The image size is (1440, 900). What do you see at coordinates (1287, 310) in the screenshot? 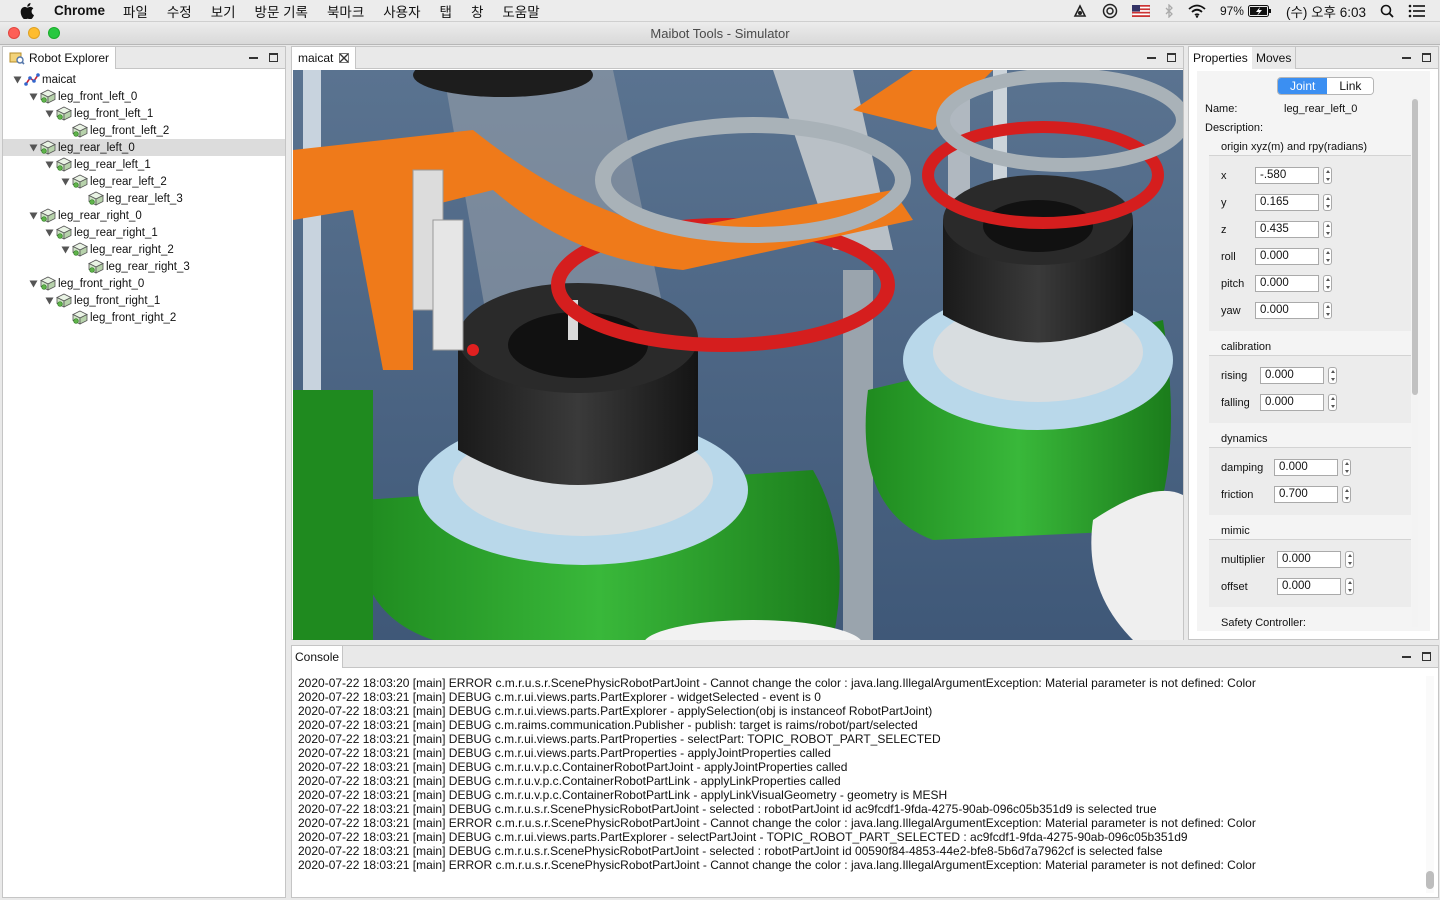
I see `yaw-field: 0.000` at bounding box center [1287, 310].